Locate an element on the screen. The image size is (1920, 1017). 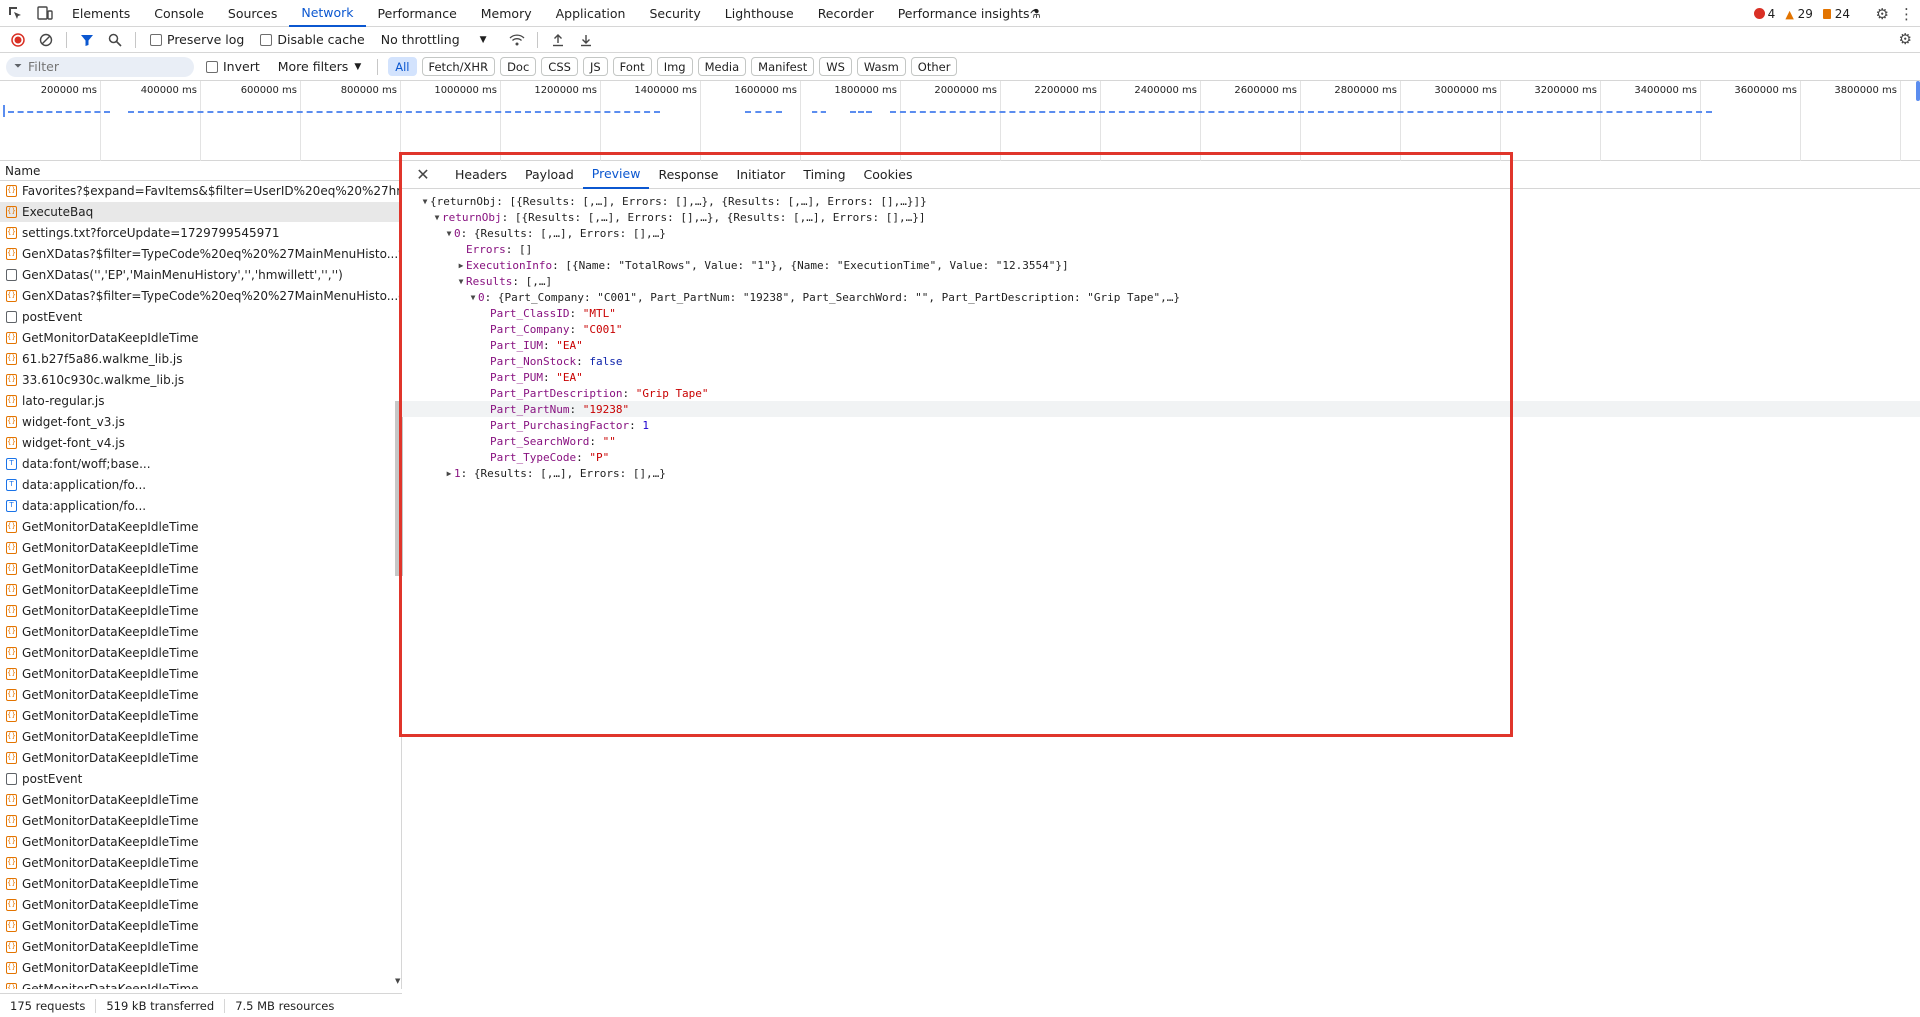
filter-chip-doc: Doc is located at coordinates (518, 66).